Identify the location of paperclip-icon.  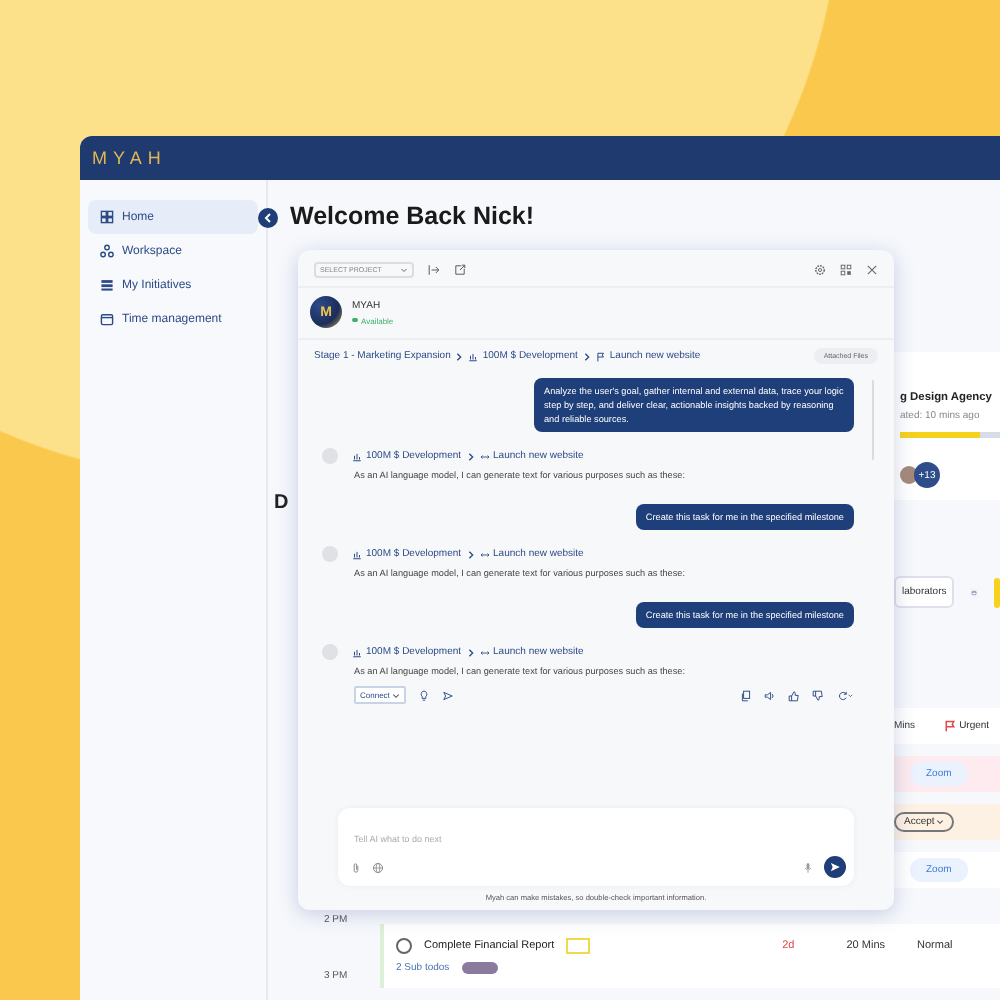
(356, 867).